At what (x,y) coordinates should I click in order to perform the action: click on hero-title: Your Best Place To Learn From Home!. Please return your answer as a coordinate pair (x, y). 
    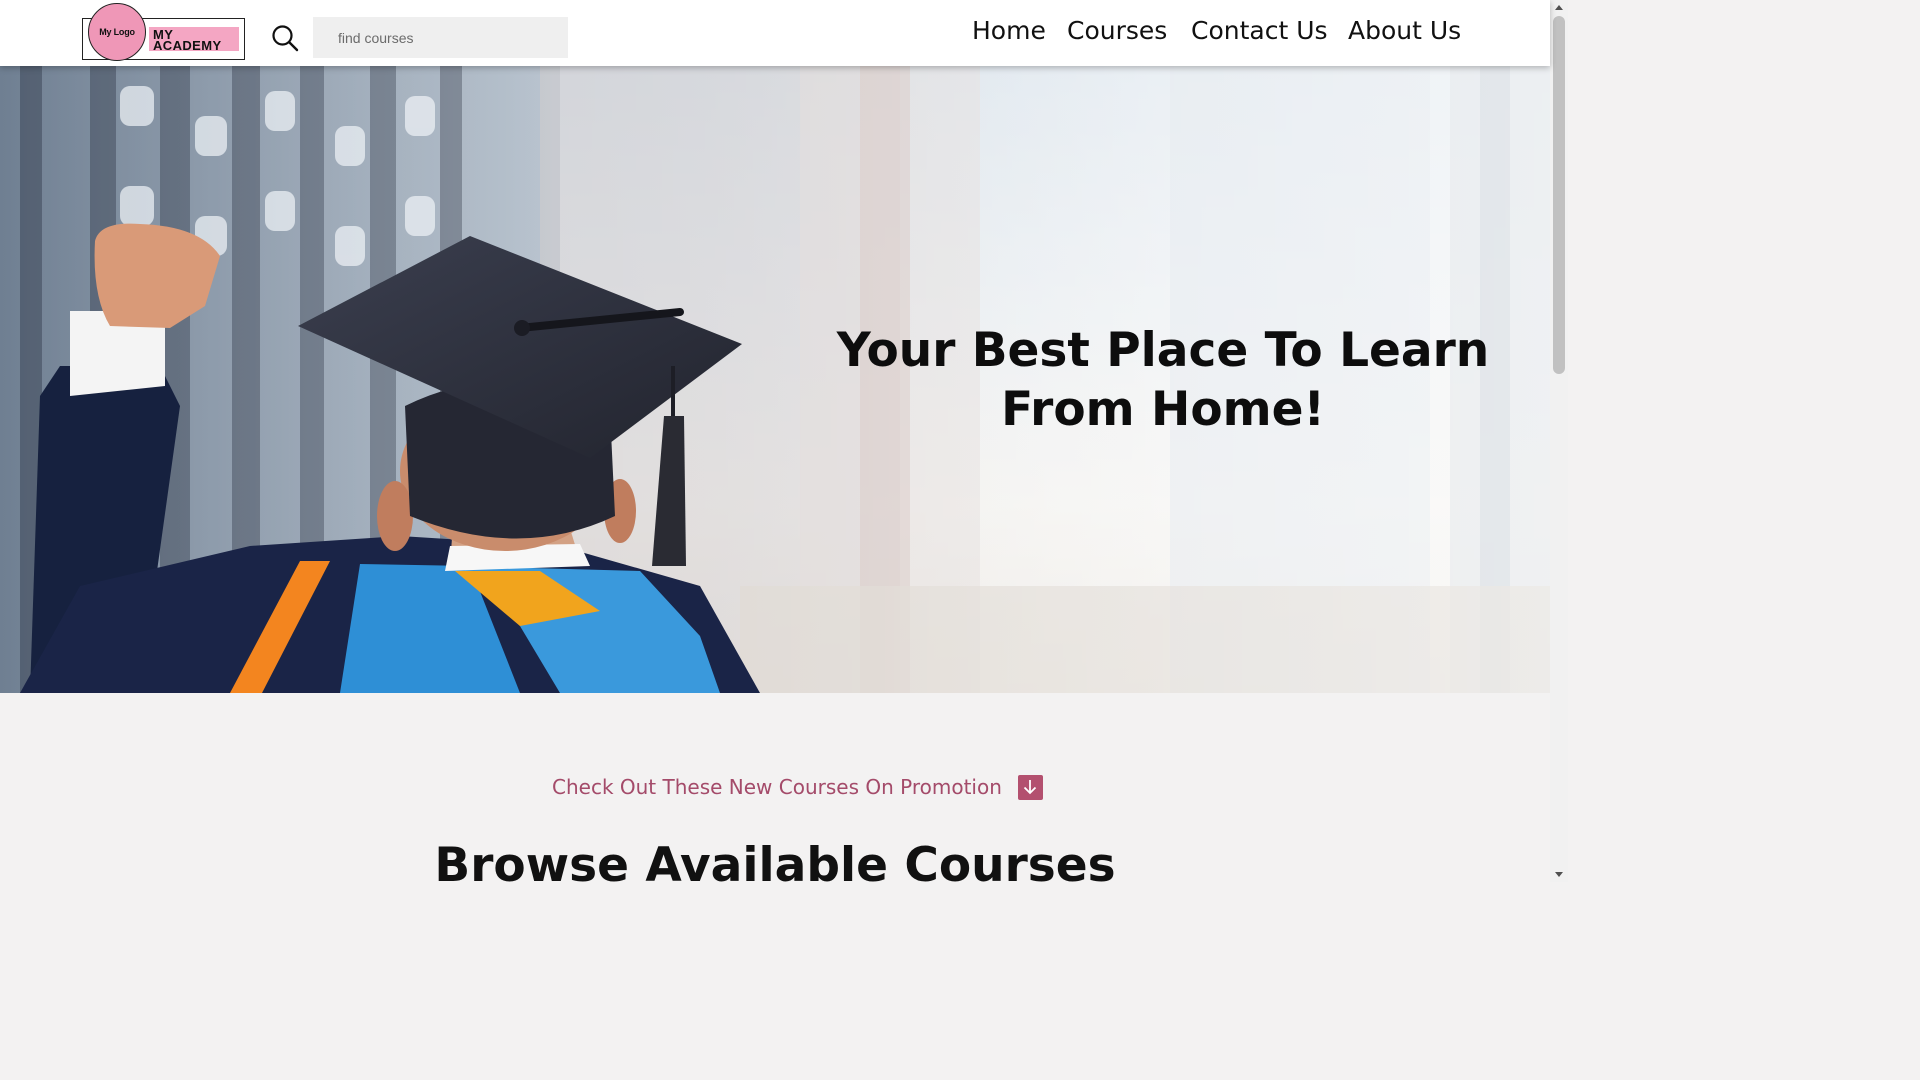
    Looking at the image, I should click on (1163, 380).